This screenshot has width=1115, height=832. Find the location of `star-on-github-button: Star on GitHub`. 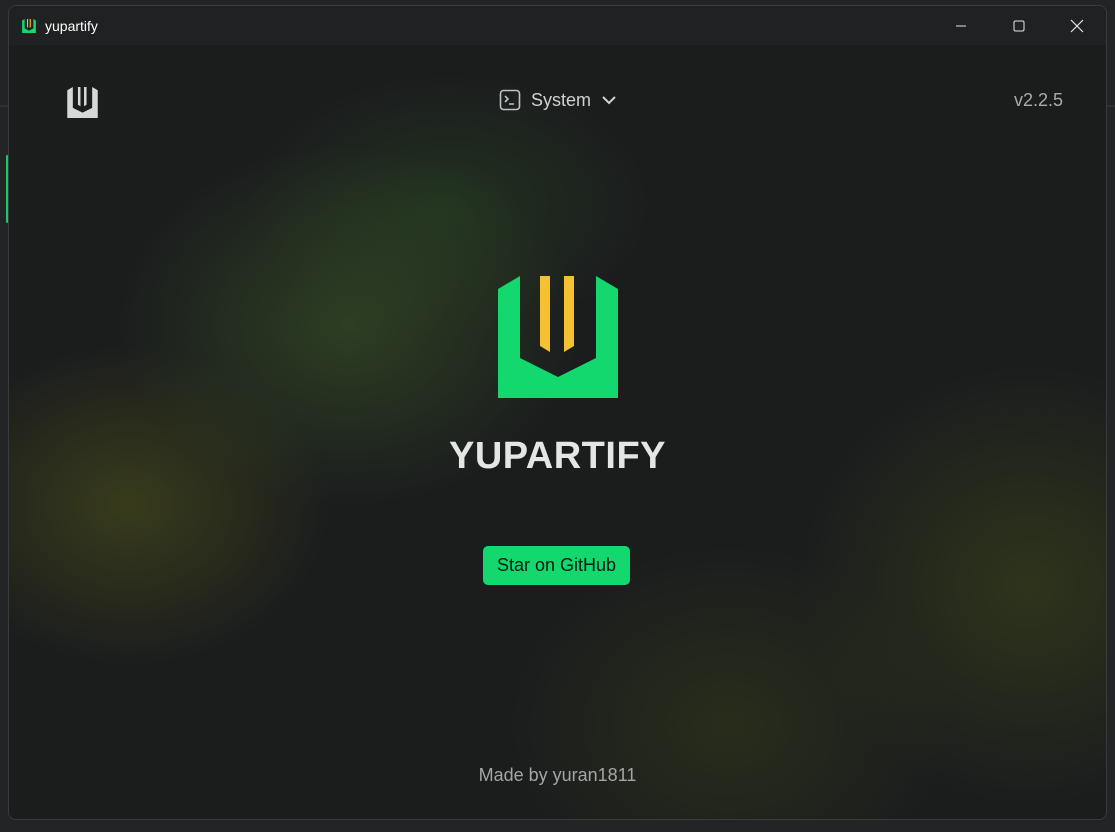

star-on-github-button: Star on GitHub is located at coordinates (556, 565).